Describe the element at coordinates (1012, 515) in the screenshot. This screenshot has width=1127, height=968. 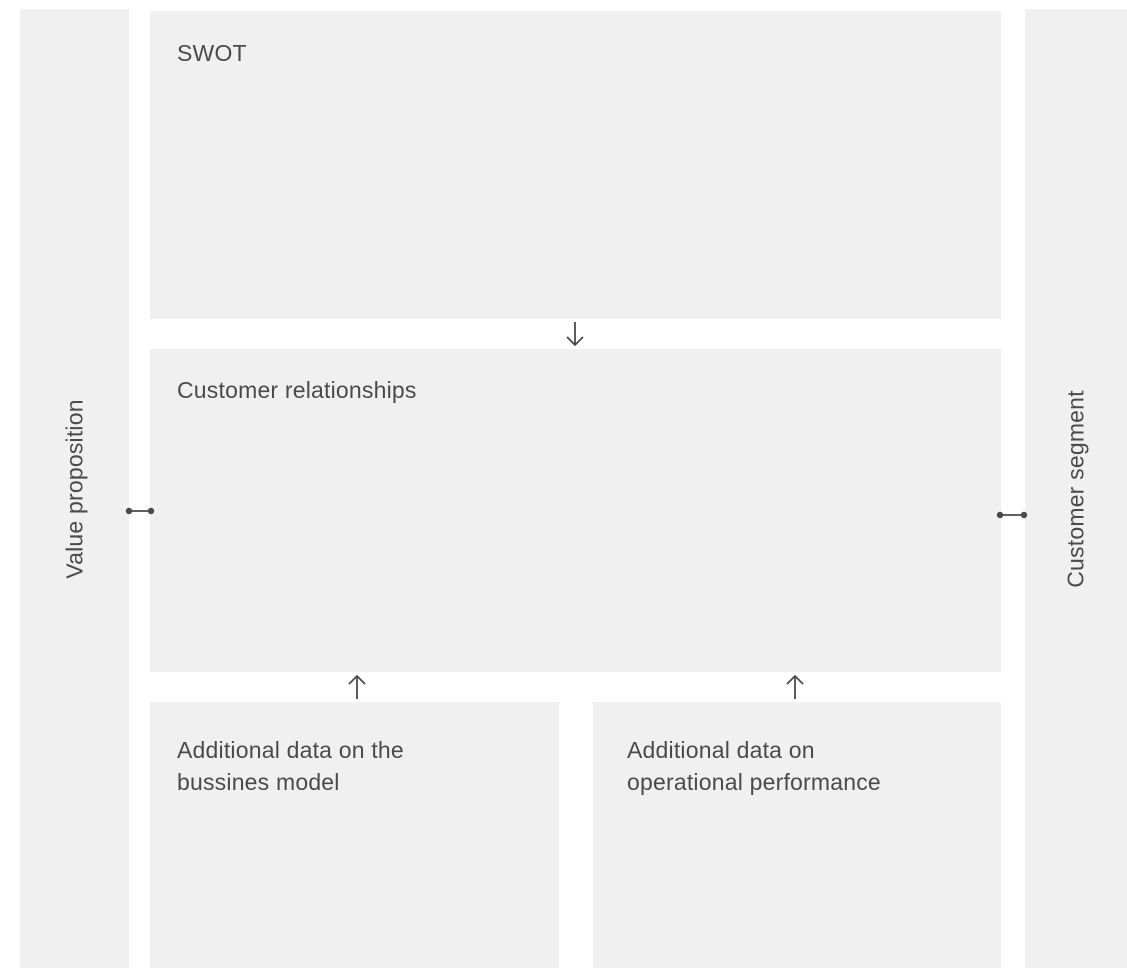
I see `right-link-connector-icon` at that location.